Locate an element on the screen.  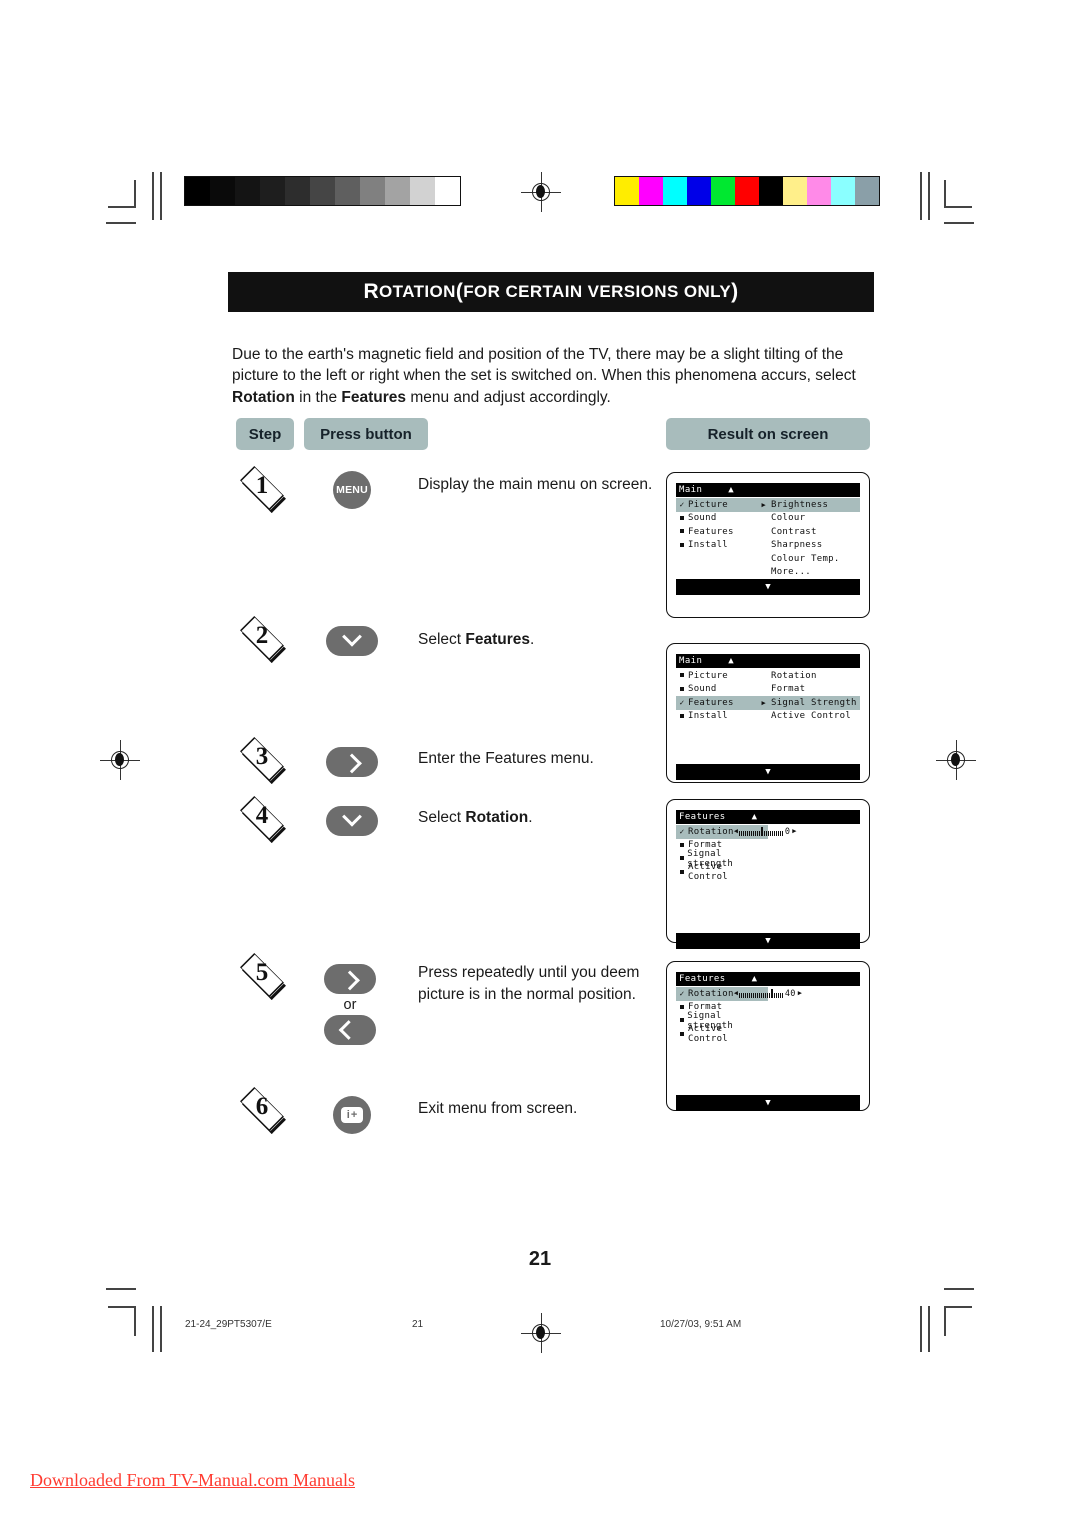
chevron-down-icon is located at coordinates (352, 636).